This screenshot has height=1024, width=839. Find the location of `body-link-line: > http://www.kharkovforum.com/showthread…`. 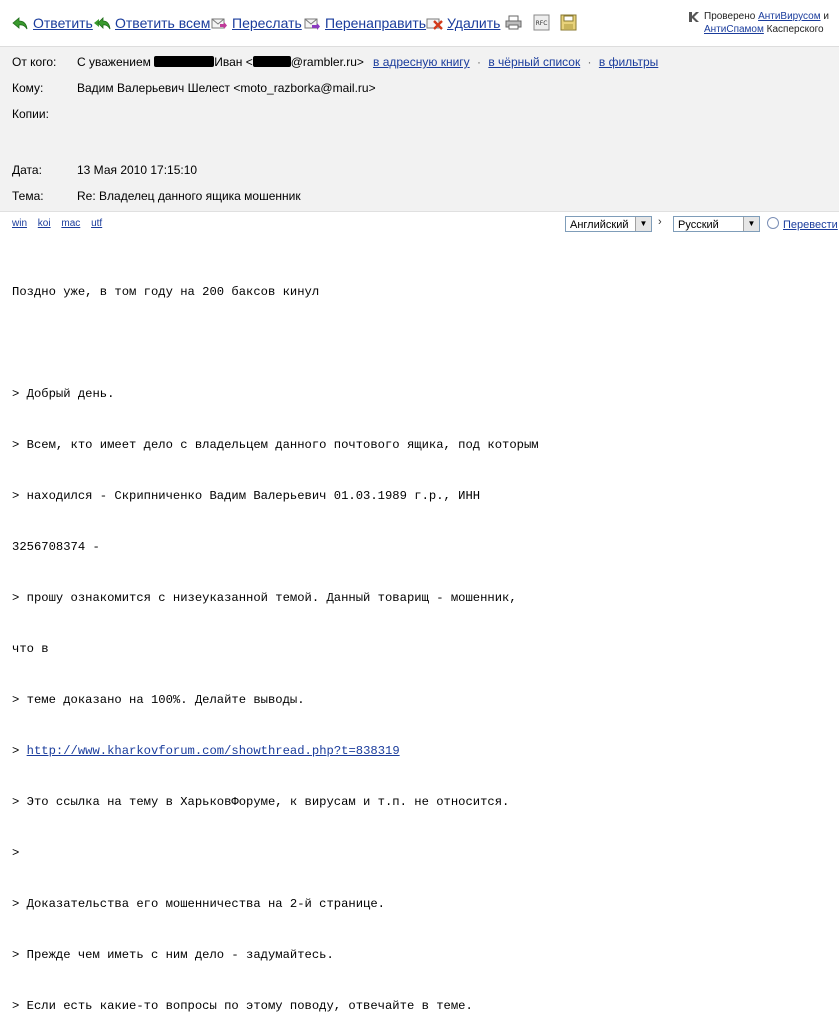

body-link-line: > http://www.kharkovforum.com/showthread… is located at coordinates (422, 751).